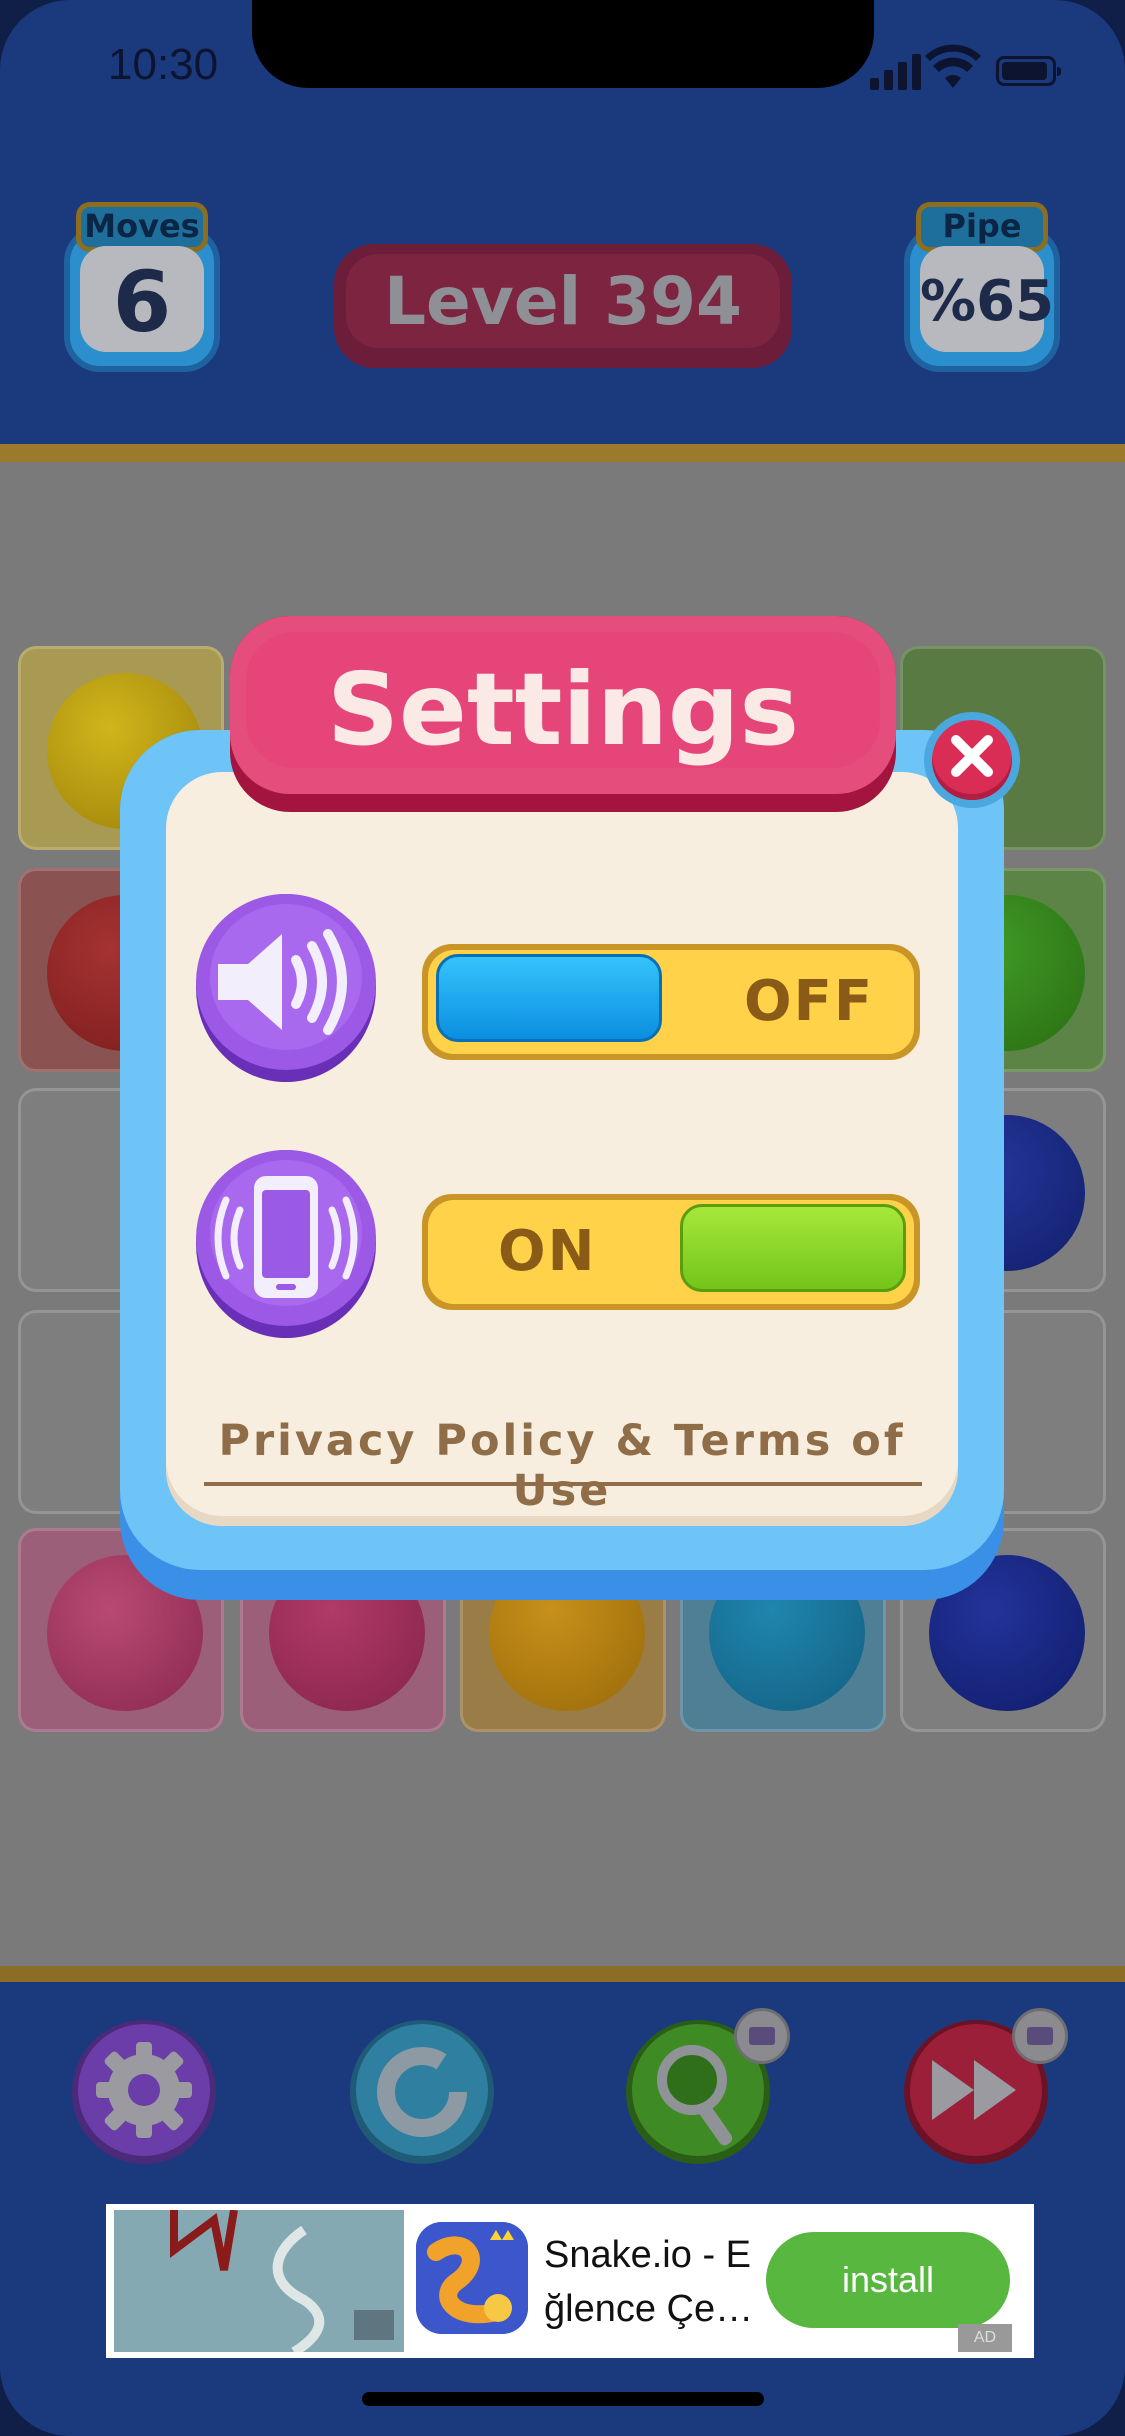 The height and width of the screenshot is (2436, 1125). Describe the element at coordinates (259, 2281) in the screenshot. I see `ad-screenshot` at that location.